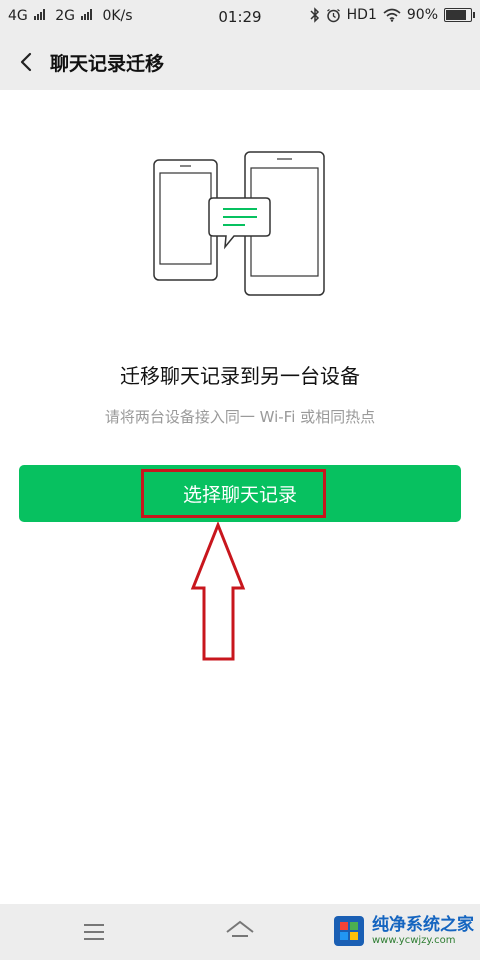  What do you see at coordinates (333, 15) in the screenshot?
I see `alarm-icon` at bounding box center [333, 15].